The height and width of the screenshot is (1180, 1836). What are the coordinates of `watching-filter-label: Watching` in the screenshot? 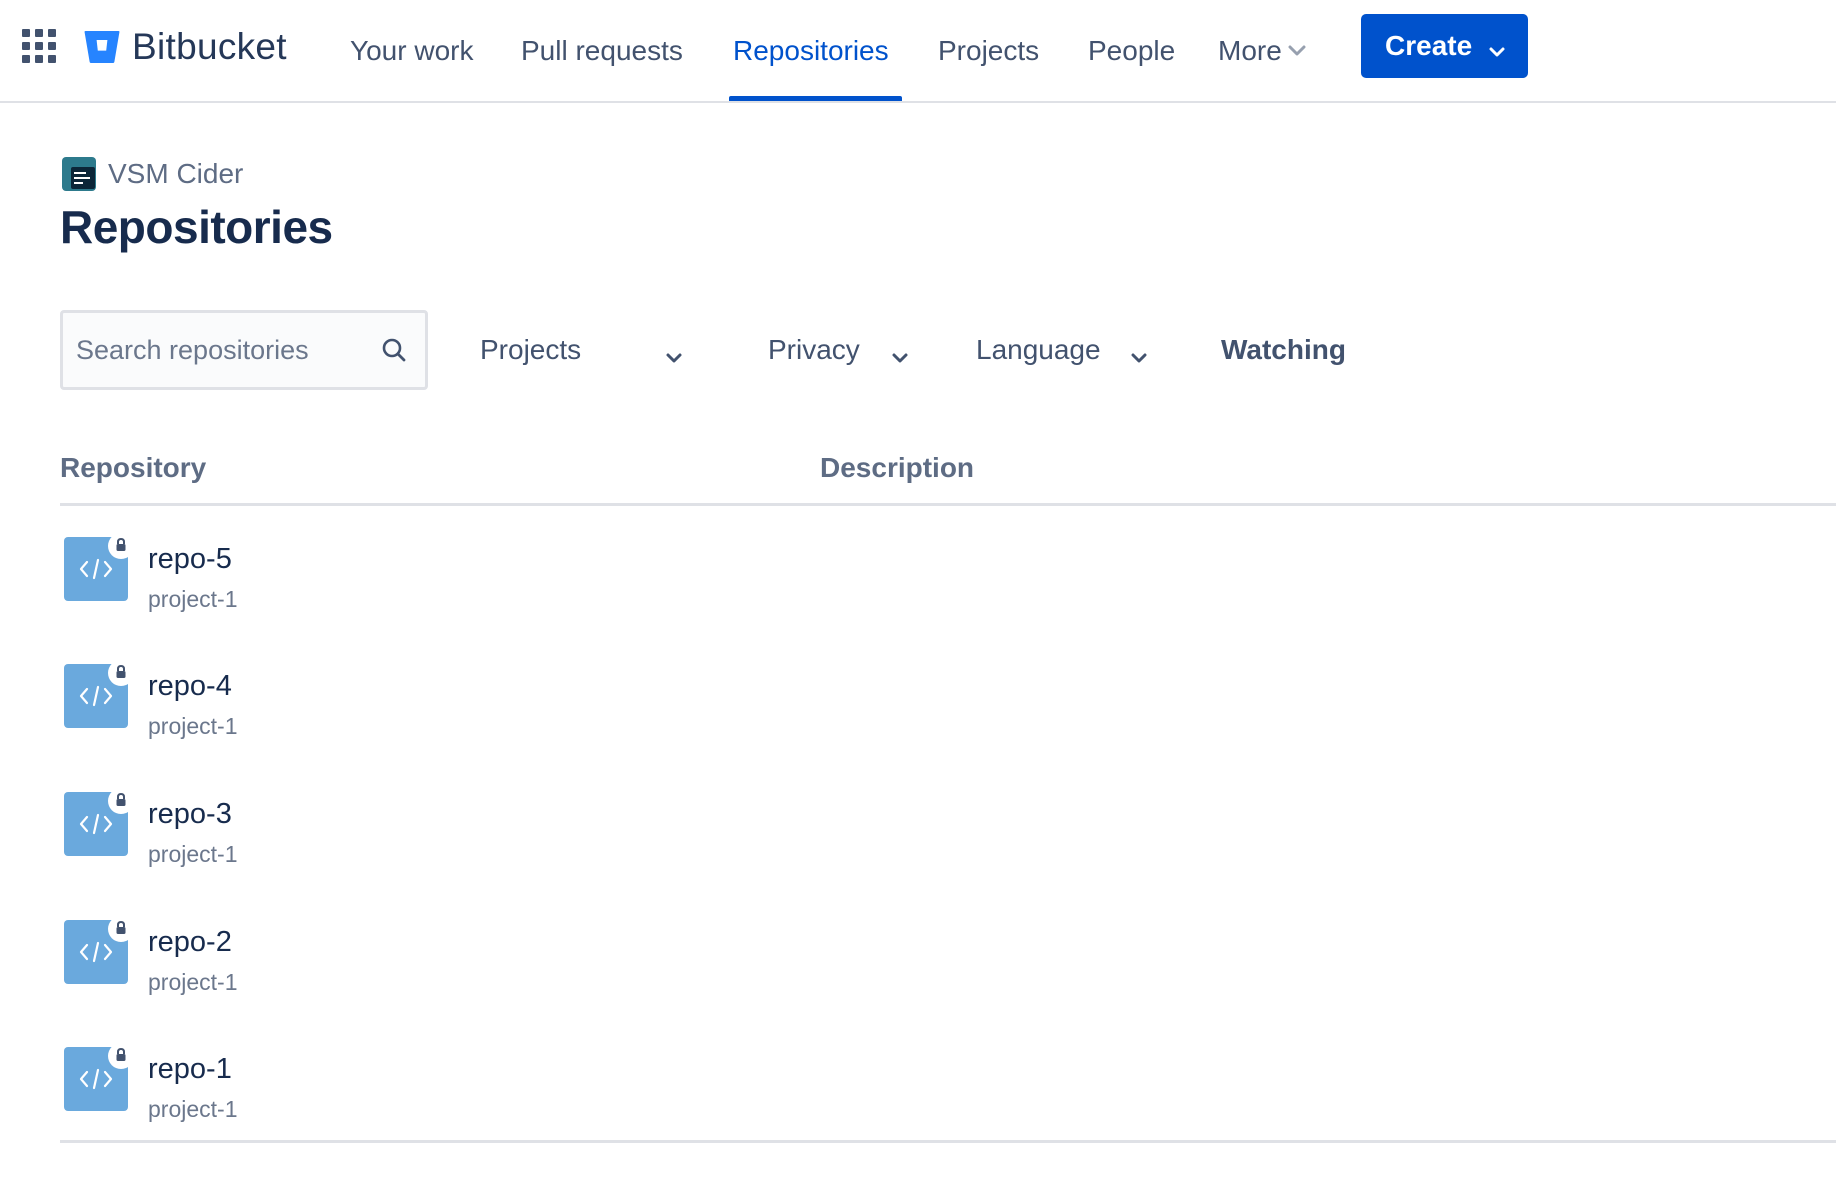 It's located at (1283, 349).